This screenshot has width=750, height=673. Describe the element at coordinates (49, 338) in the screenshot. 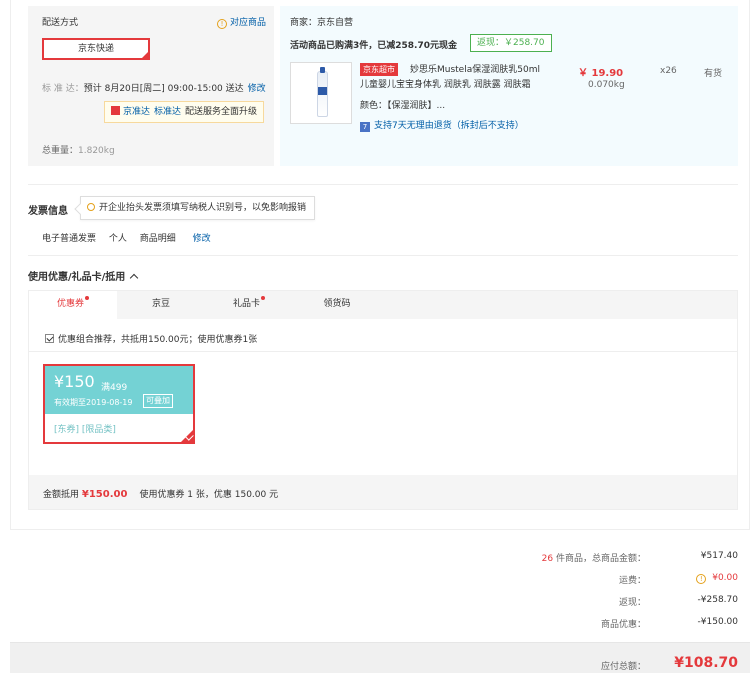

I see `checkbox-icon` at that location.